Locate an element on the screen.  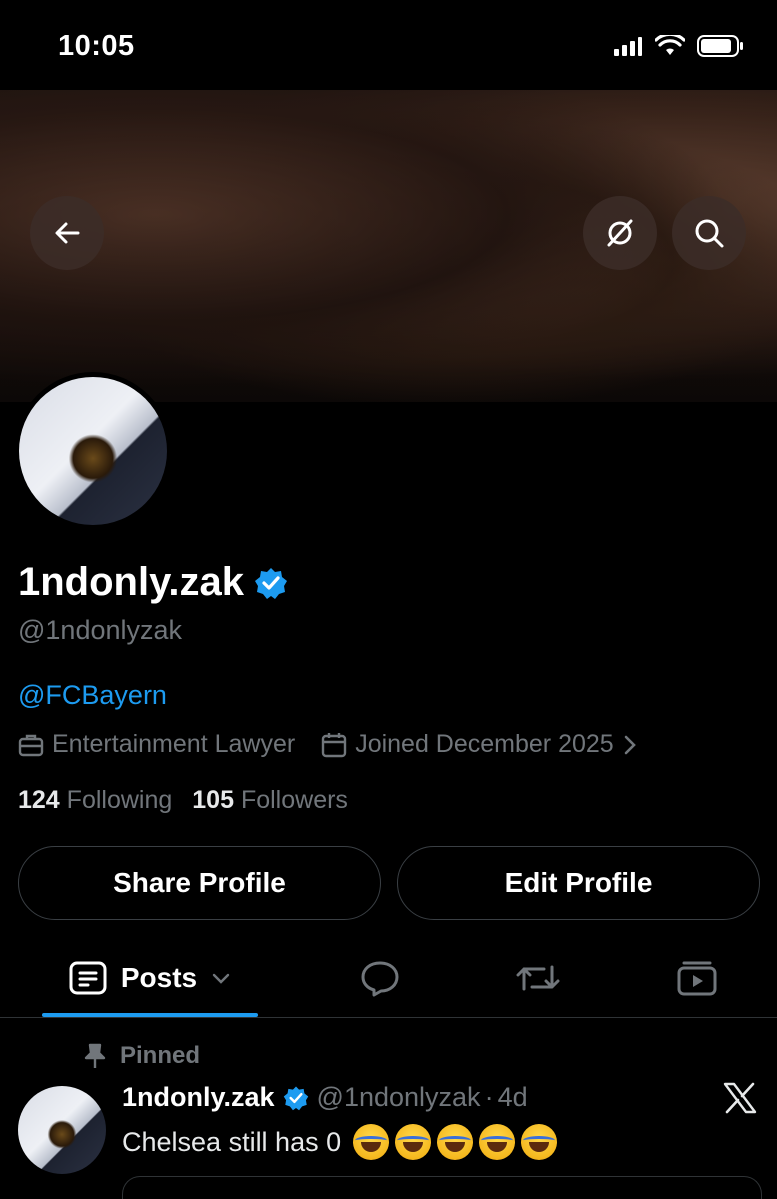
tab-posts-label: Posts is located at coordinates (159, 977).